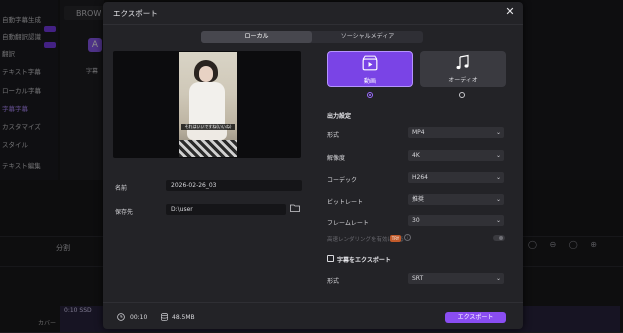 Image resolution: width=623 pixels, height=333 pixels. Describe the element at coordinates (336, 158) in the screenshot. I see `resolution-label: 解像度` at that location.